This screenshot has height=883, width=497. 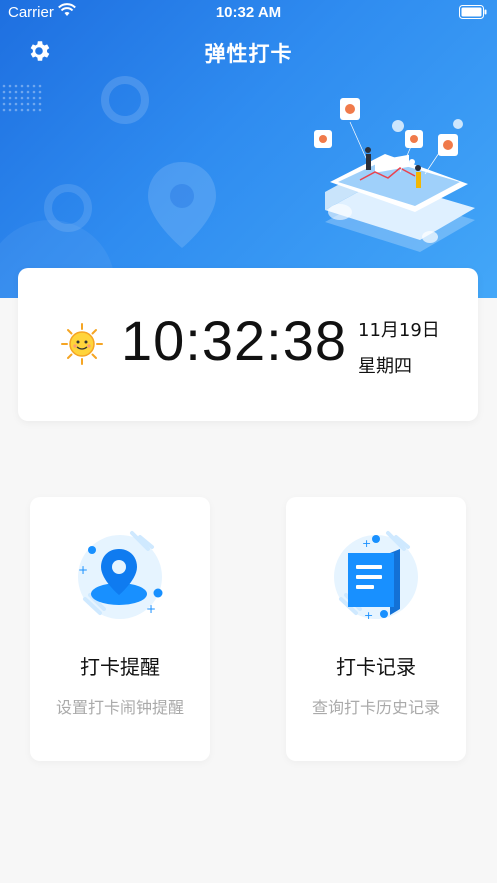 What do you see at coordinates (248, 54) in the screenshot?
I see `page-title: 弹性打卡` at bounding box center [248, 54].